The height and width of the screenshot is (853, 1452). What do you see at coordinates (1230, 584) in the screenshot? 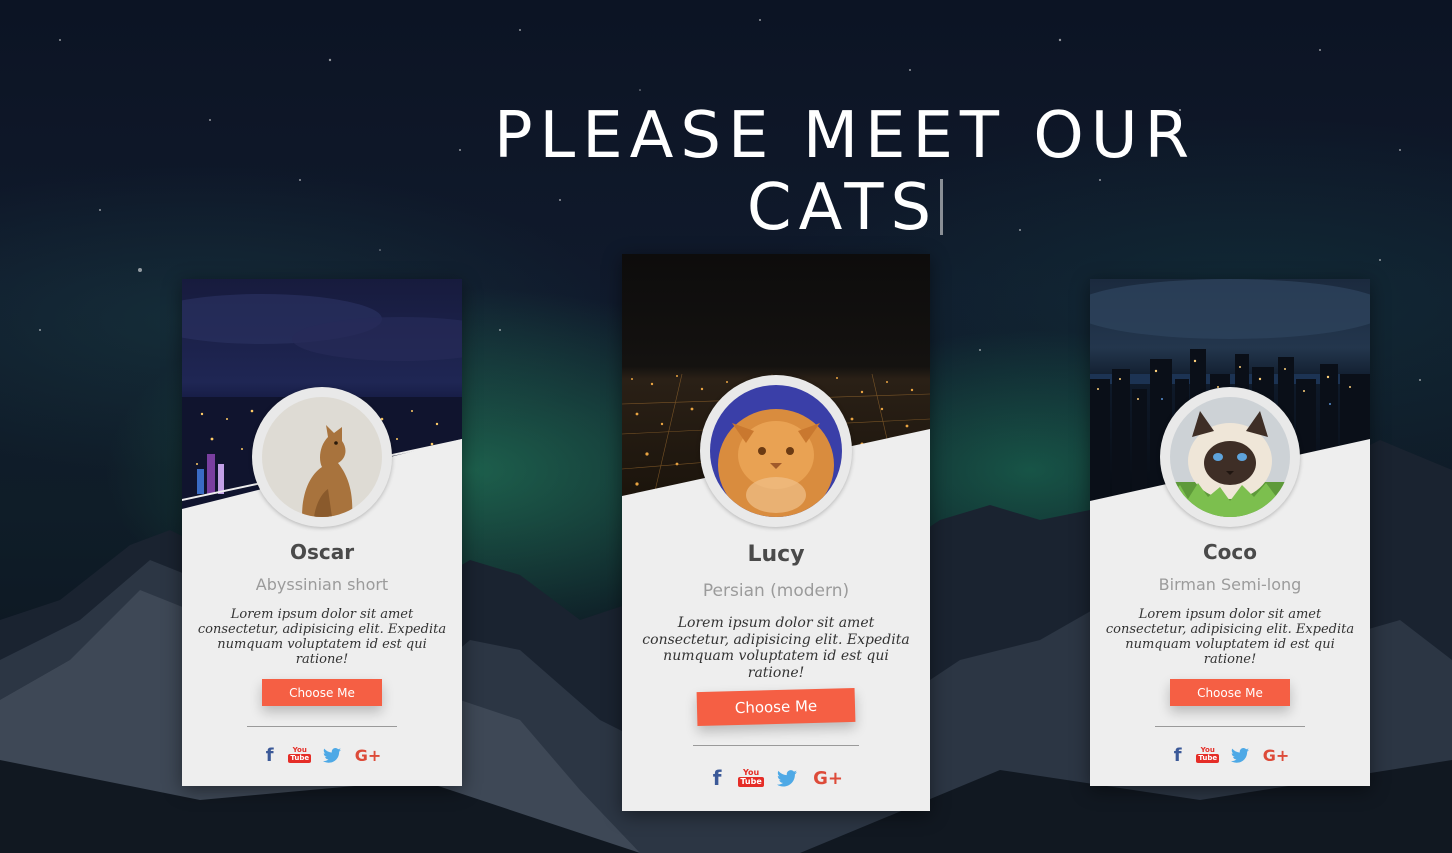
I see `cat-breed: Birman Semi-long` at bounding box center [1230, 584].